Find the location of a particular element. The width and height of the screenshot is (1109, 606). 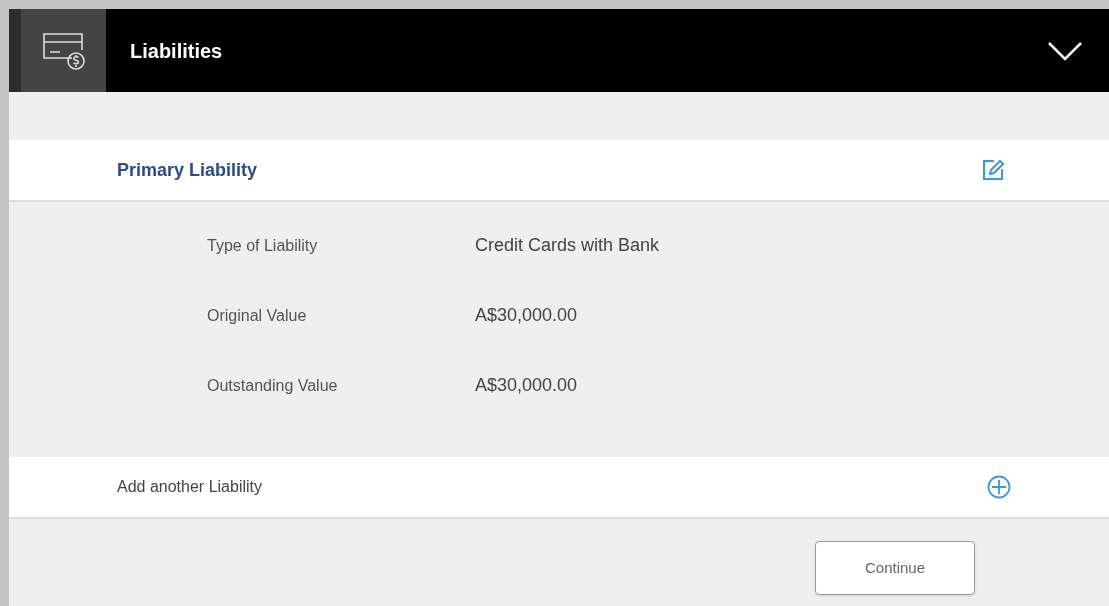

add-liability-label: Add another Liability is located at coordinates (190, 487).